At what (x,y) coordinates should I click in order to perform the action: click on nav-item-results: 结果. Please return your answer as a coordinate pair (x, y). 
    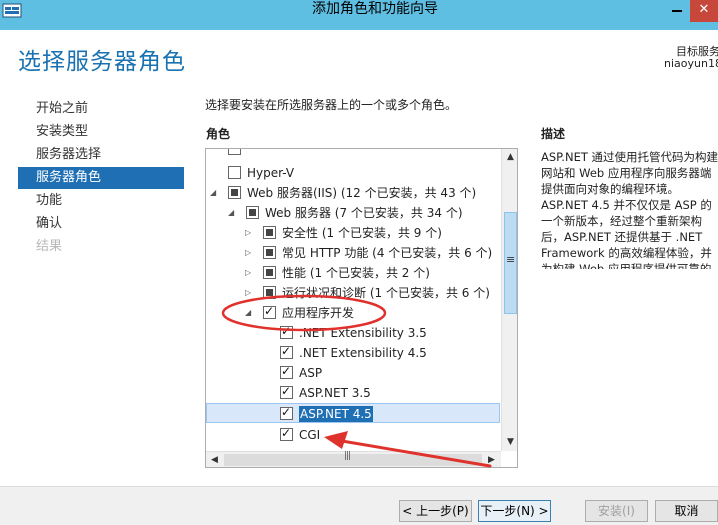
    Looking at the image, I should click on (49, 246).